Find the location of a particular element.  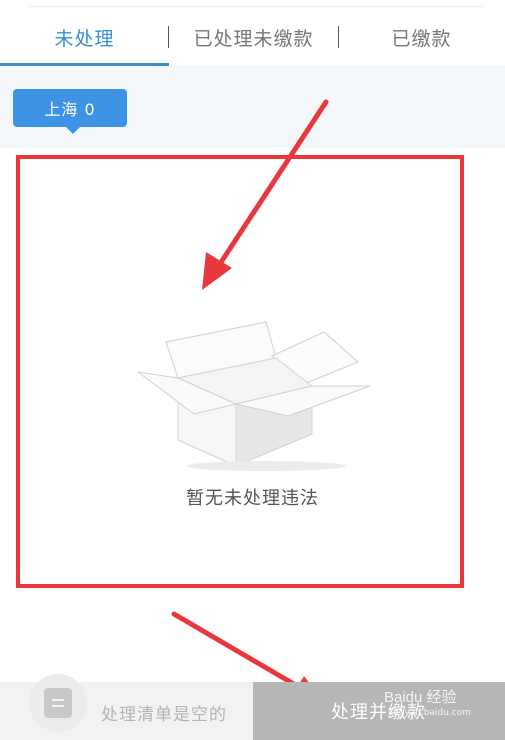

watermark: Baidu 经验 jingyan.baidu.com is located at coordinates (427, 702).